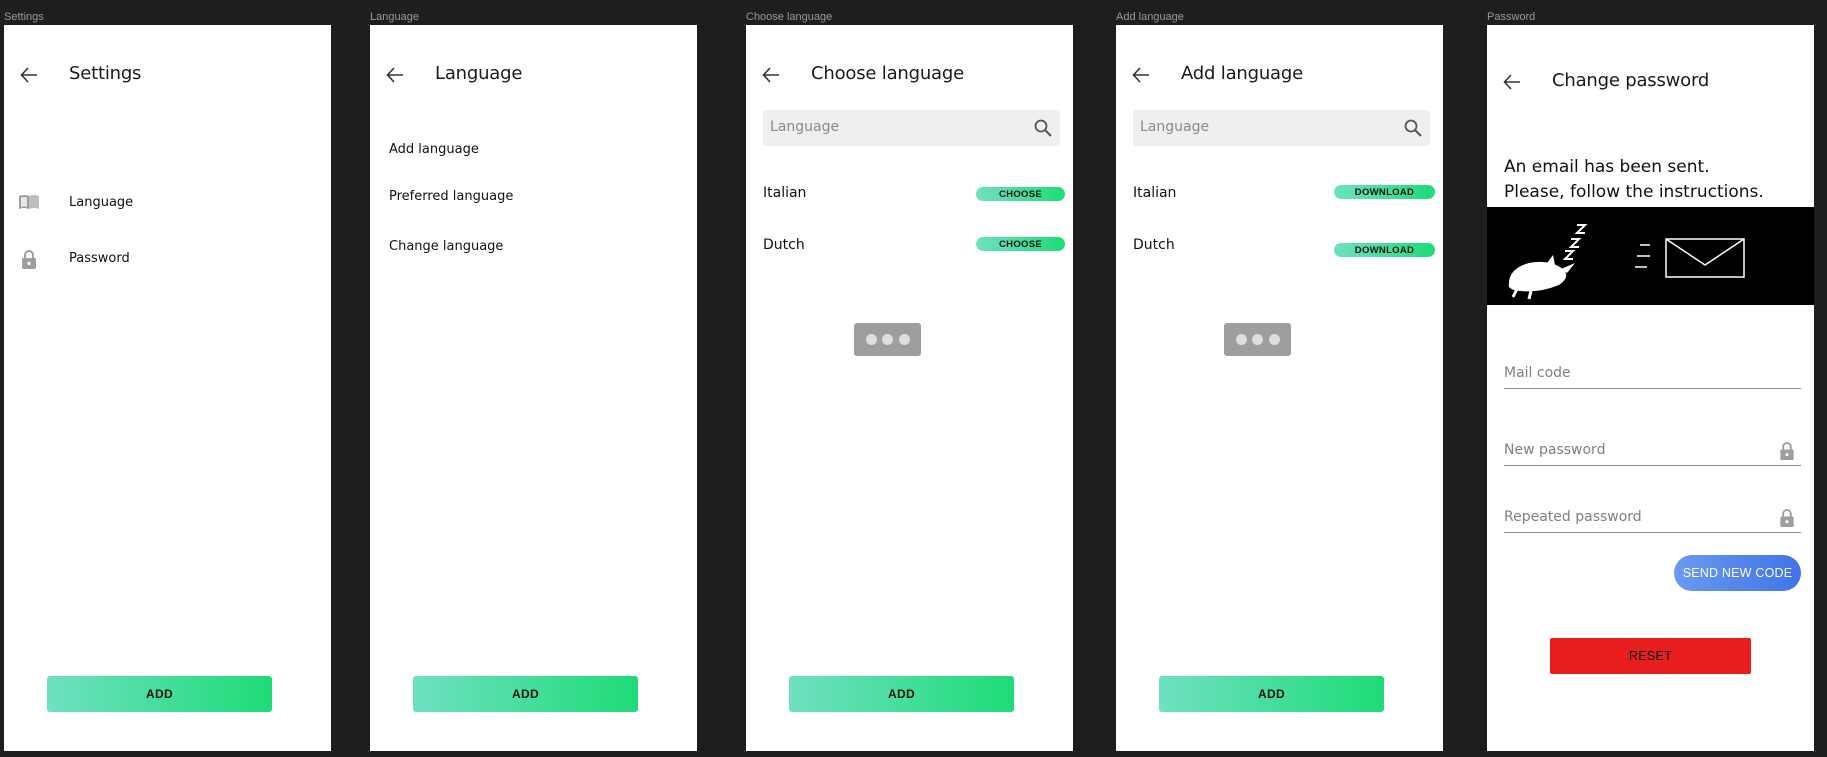 This screenshot has width=1827, height=757. Describe the element at coordinates (1634, 192) in the screenshot. I see `message-line: Please, follow the instructions.` at that location.